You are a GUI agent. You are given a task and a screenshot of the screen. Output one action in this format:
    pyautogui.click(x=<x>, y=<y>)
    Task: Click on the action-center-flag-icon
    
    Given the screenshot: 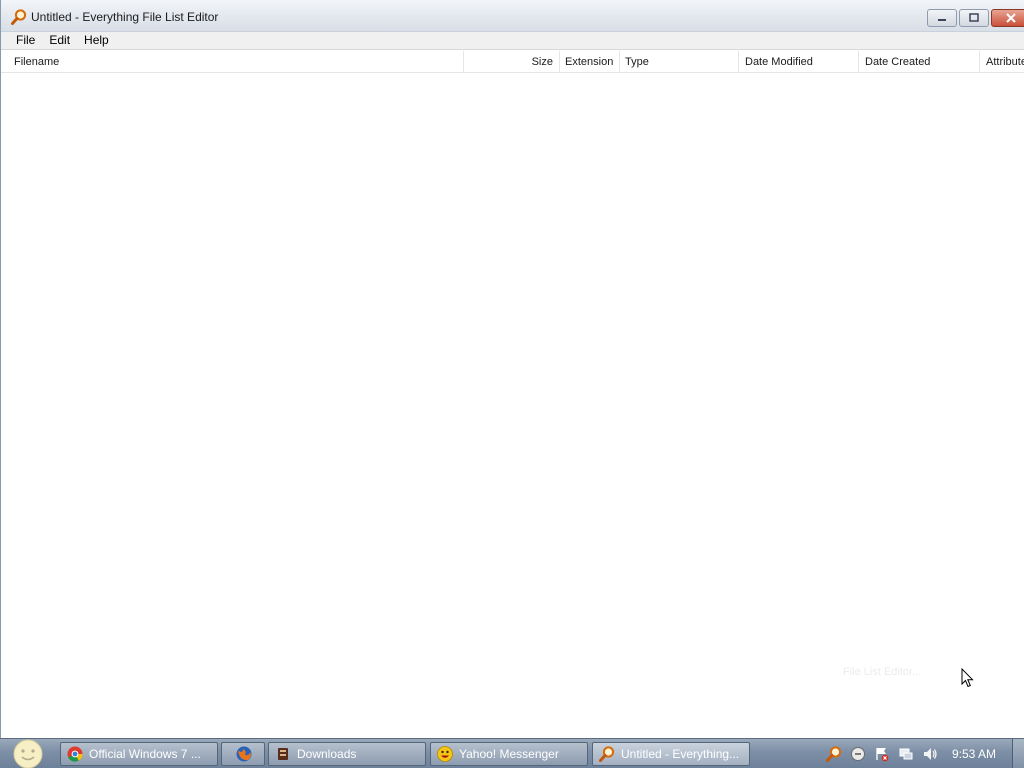 What is the action you would take?
    pyautogui.click(x=882, y=754)
    